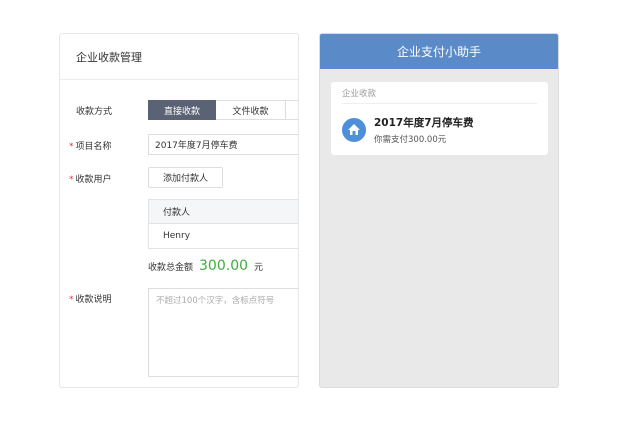  I want to click on panel-title: 企业收款管理, so click(179, 57).